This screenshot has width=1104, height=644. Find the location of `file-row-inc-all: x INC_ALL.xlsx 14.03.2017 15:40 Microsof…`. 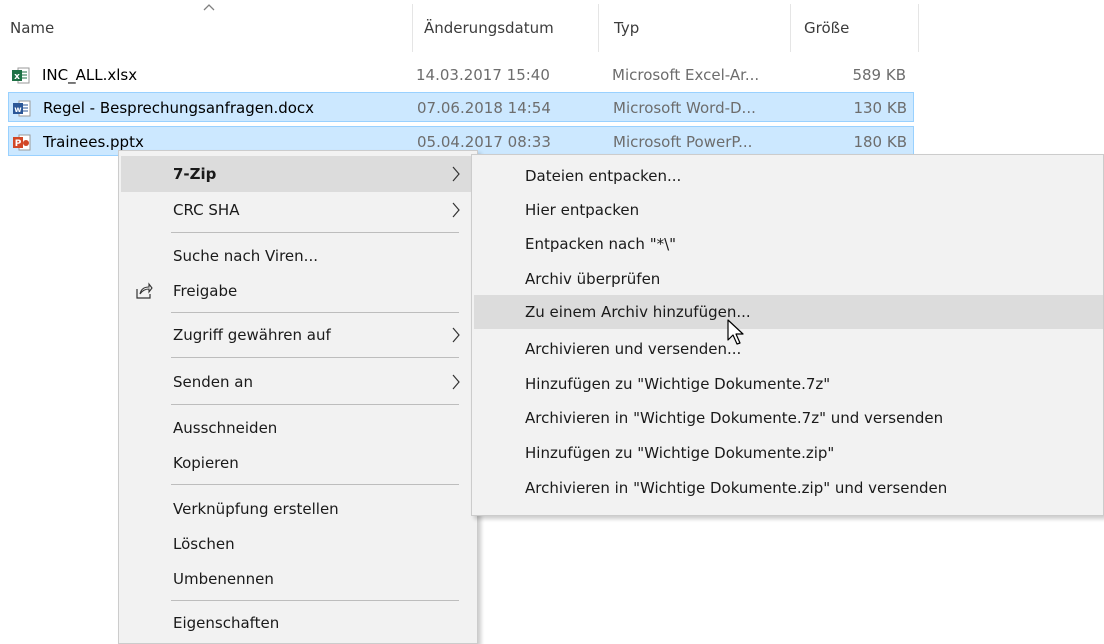

file-row-inc-all: x INC_ALL.xlsx 14.03.2017 15:40 Microsof… is located at coordinates (461, 75).